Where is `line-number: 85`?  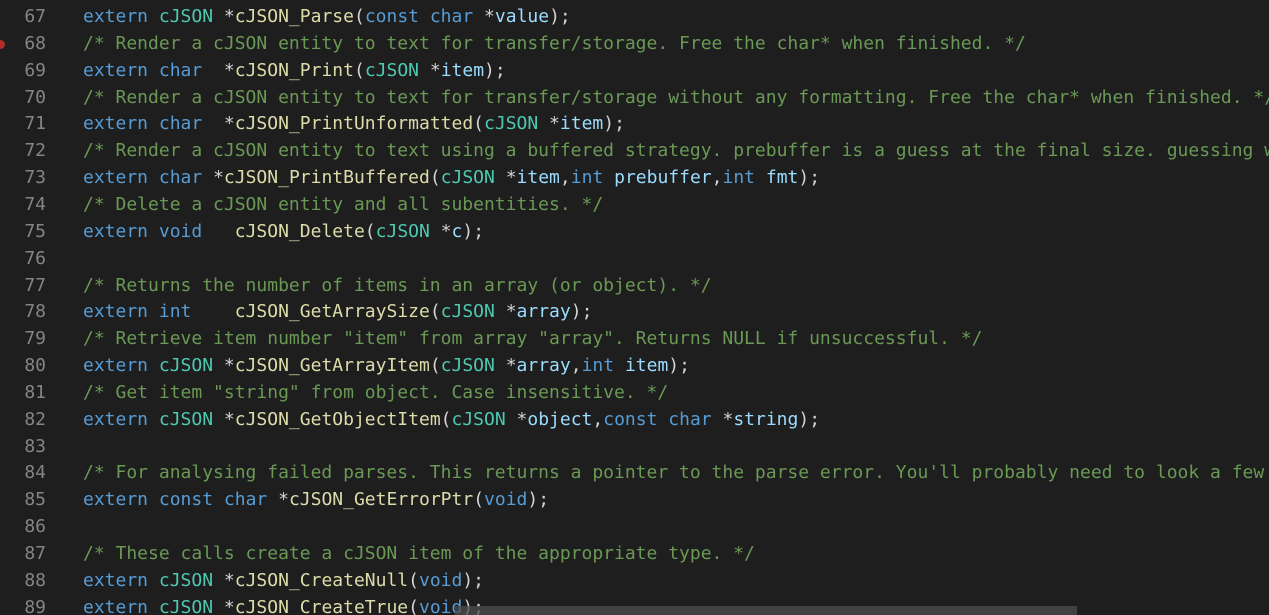 line-number: 85 is located at coordinates (35, 500).